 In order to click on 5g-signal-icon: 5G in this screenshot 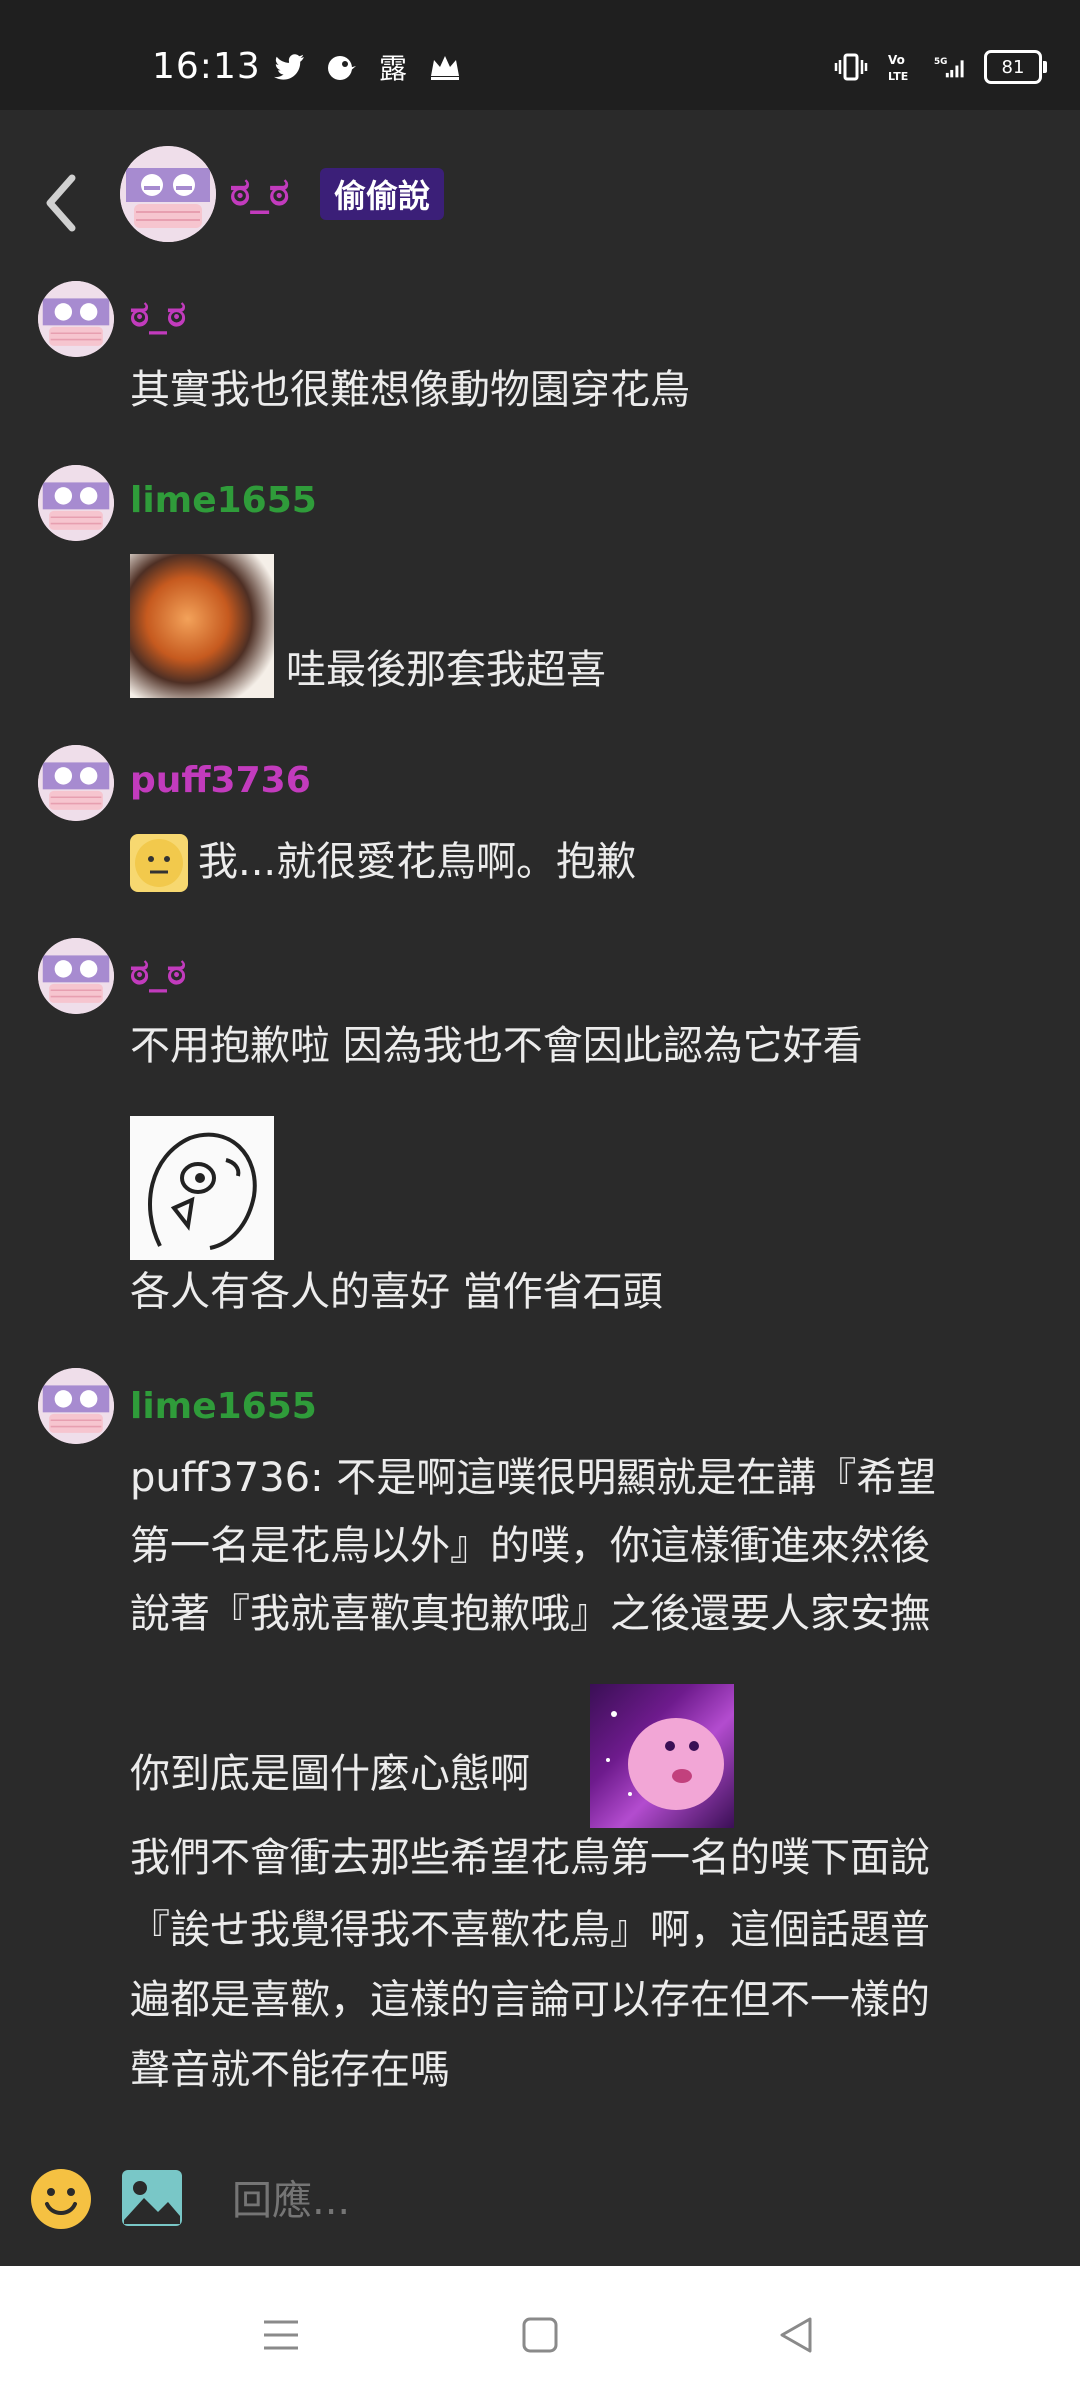, I will do `click(951, 67)`.